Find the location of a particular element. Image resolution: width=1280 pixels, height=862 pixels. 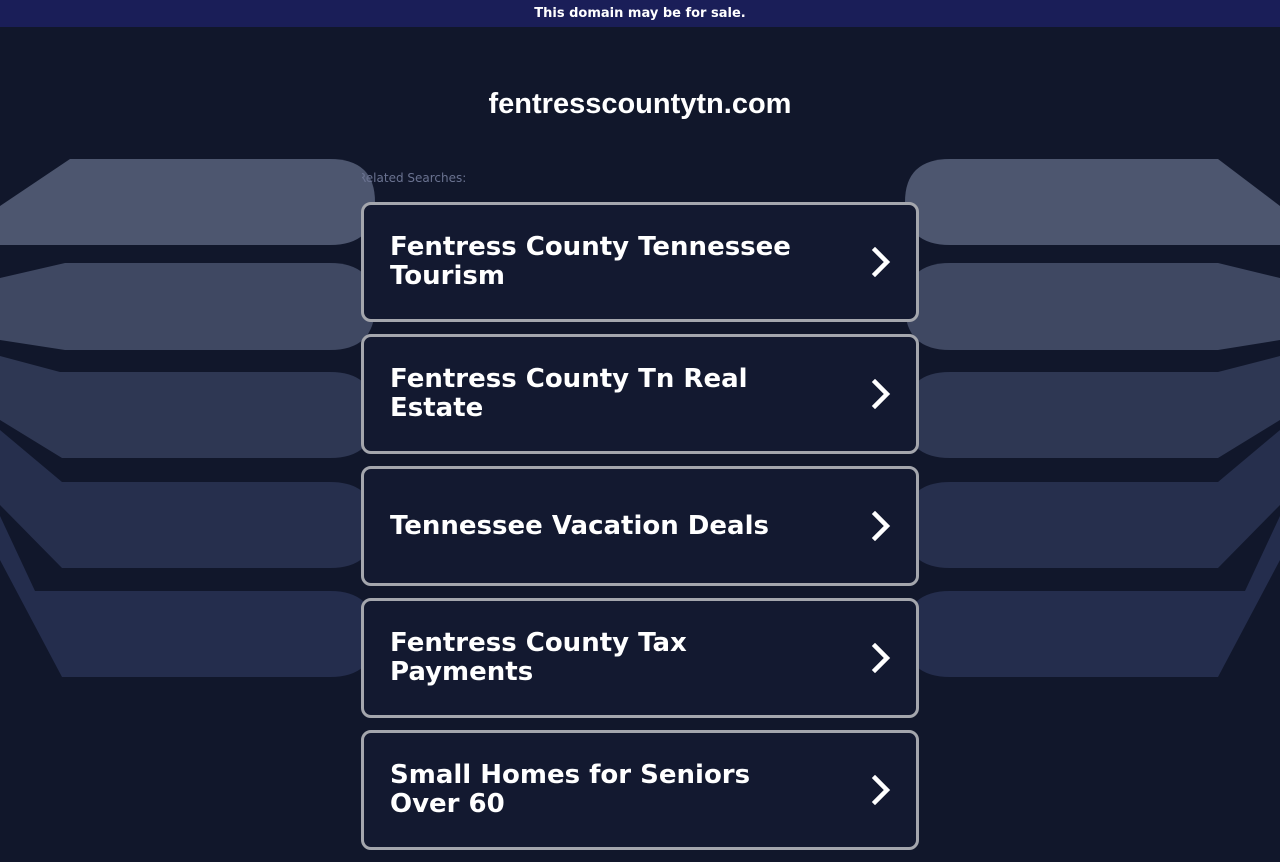

bg-band-2-left is located at coordinates (187, 306).